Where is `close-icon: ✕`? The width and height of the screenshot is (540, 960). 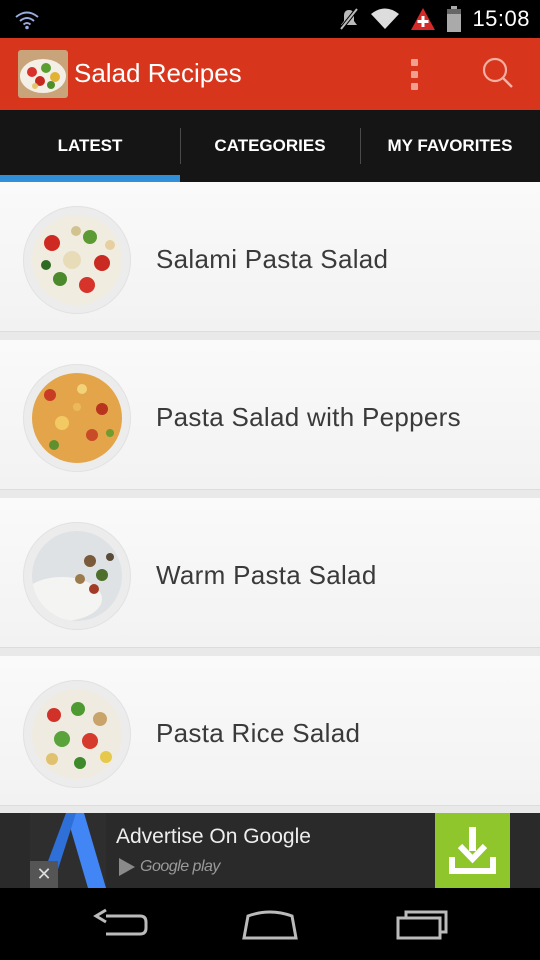 close-icon: ✕ is located at coordinates (44, 874).